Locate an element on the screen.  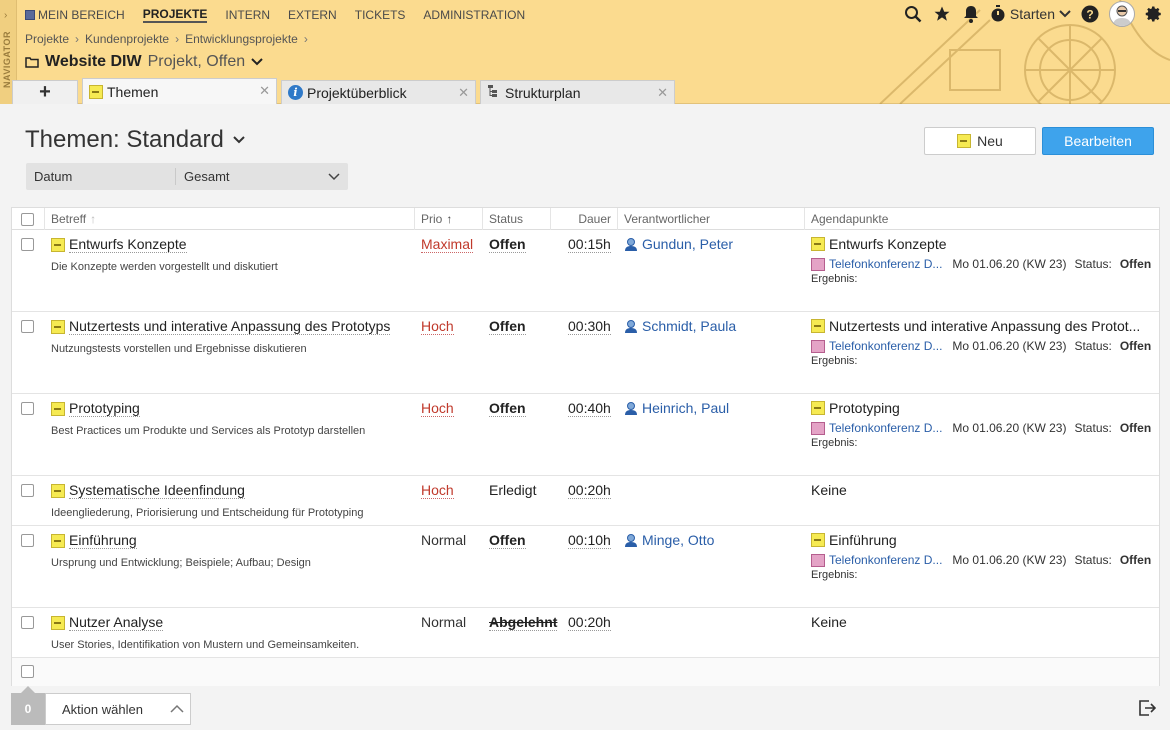
new-button: Neu is located at coordinates (980, 141).